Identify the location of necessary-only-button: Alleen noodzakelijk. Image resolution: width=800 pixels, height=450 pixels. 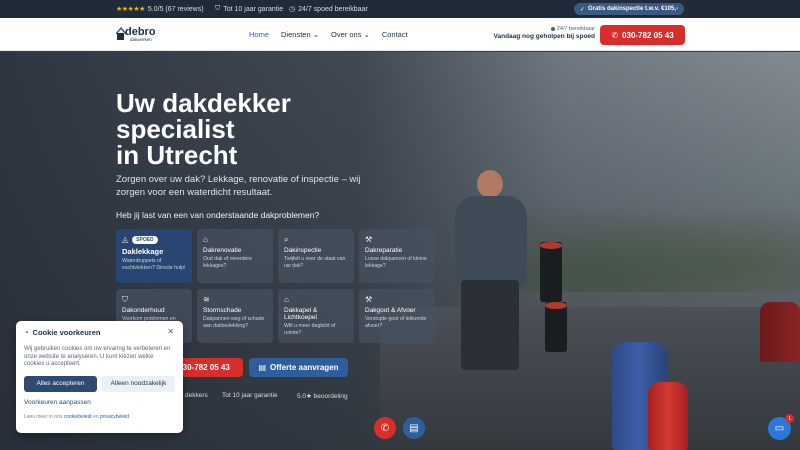
(138, 383).